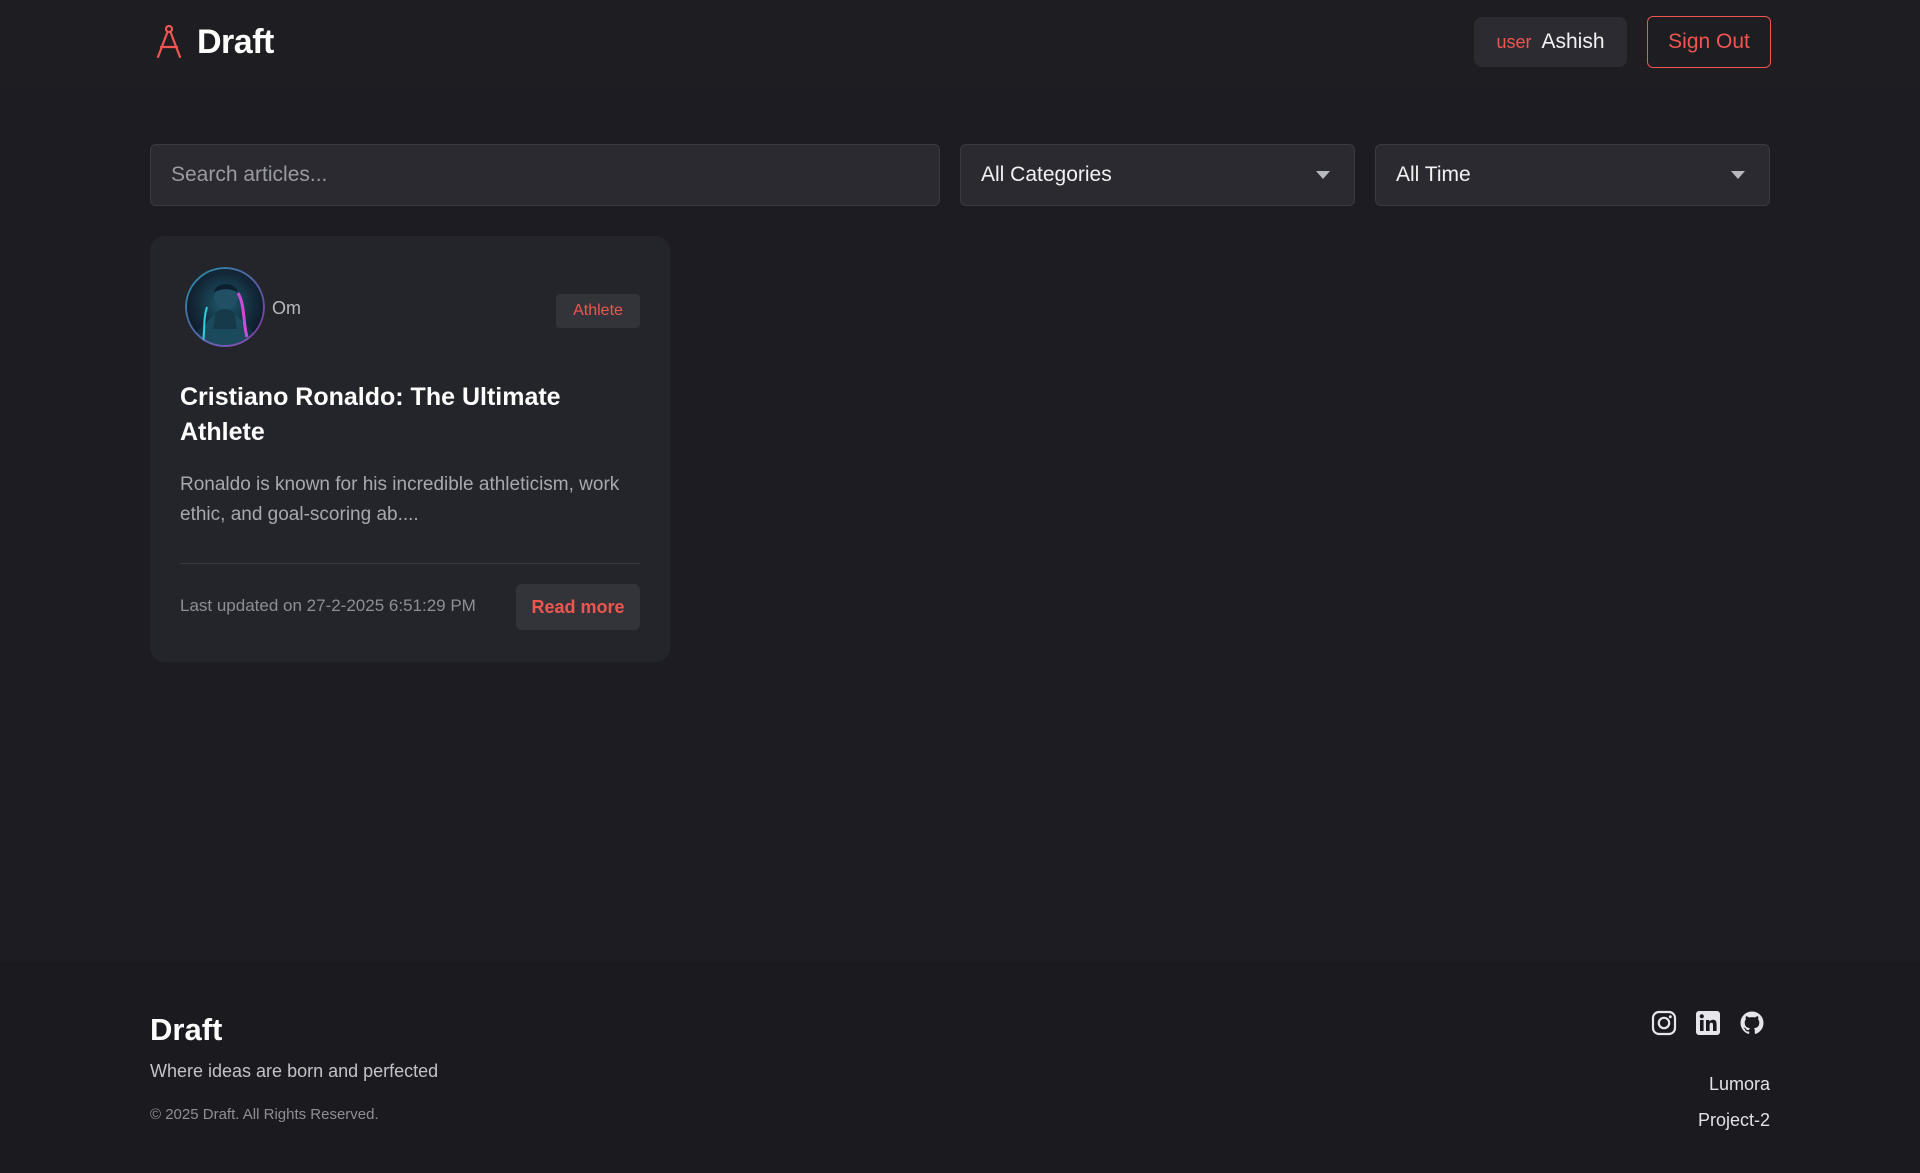  What do you see at coordinates (395, 415) in the screenshot?
I see `article-title: Cristiano Ronaldo: The Ultimate Athlete` at bounding box center [395, 415].